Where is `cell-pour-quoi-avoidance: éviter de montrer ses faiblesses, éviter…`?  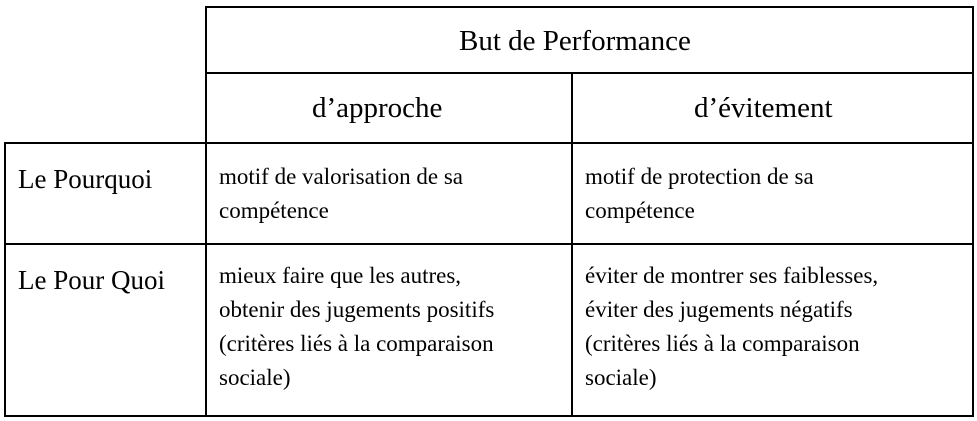 cell-pour-quoi-avoidance: éviter de montrer ses faiblesses, éviter… is located at coordinates (732, 326).